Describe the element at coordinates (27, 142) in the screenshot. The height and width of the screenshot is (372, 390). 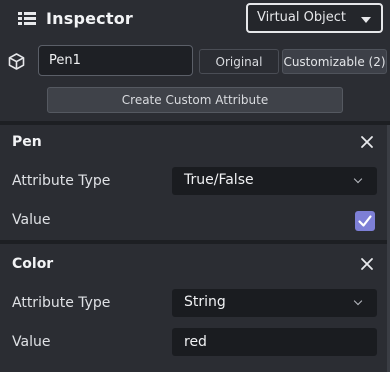
I see `section-title-pen: Pen` at that location.